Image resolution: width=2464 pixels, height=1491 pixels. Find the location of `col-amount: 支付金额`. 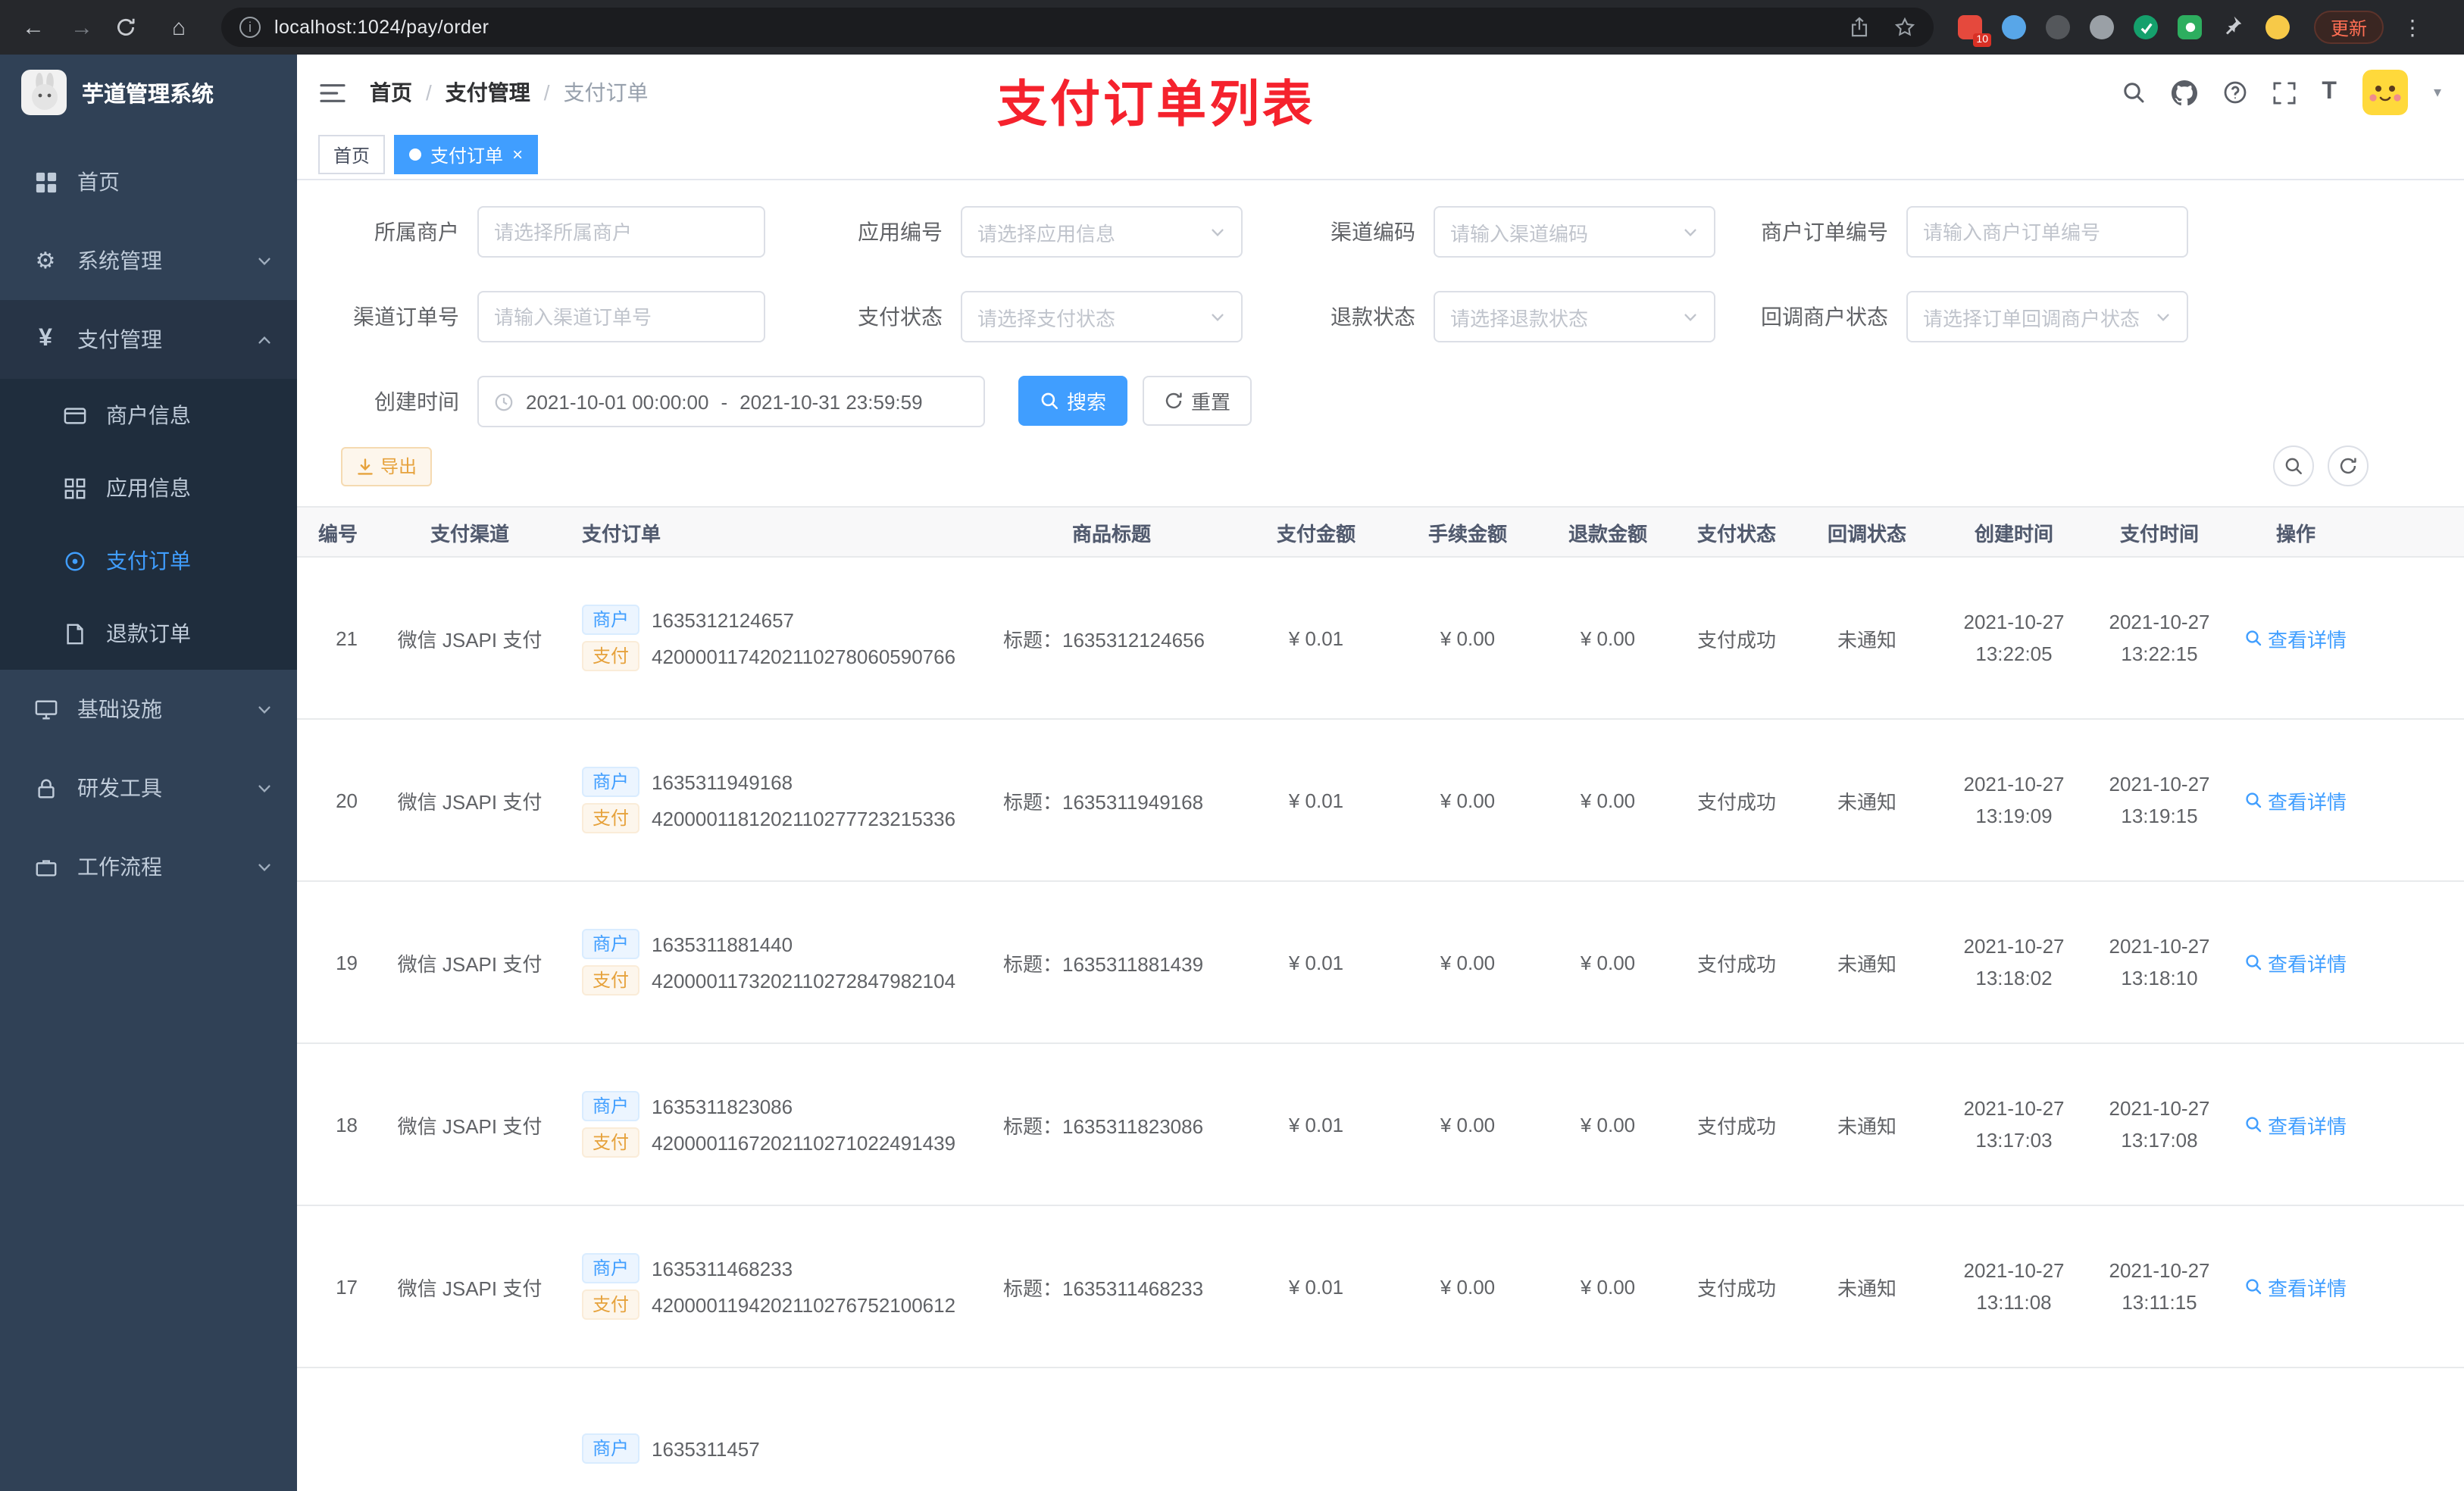

col-amount: 支付金额 is located at coordinates (1316, 532).